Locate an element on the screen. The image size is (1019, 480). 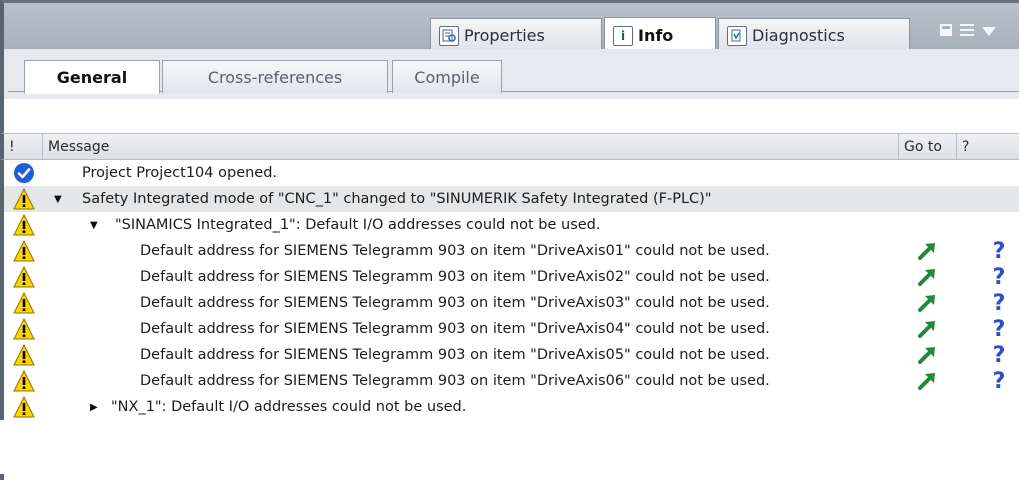
tab-diagnostics: Diagnostics is located at coordinates (814, 35).